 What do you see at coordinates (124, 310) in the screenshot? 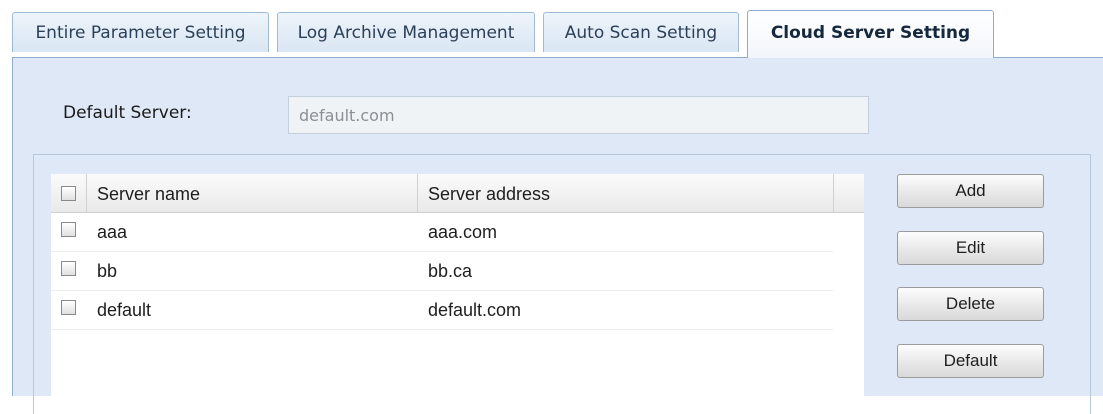
I see `server-name-cell: default` at bounding box center [124, 310].